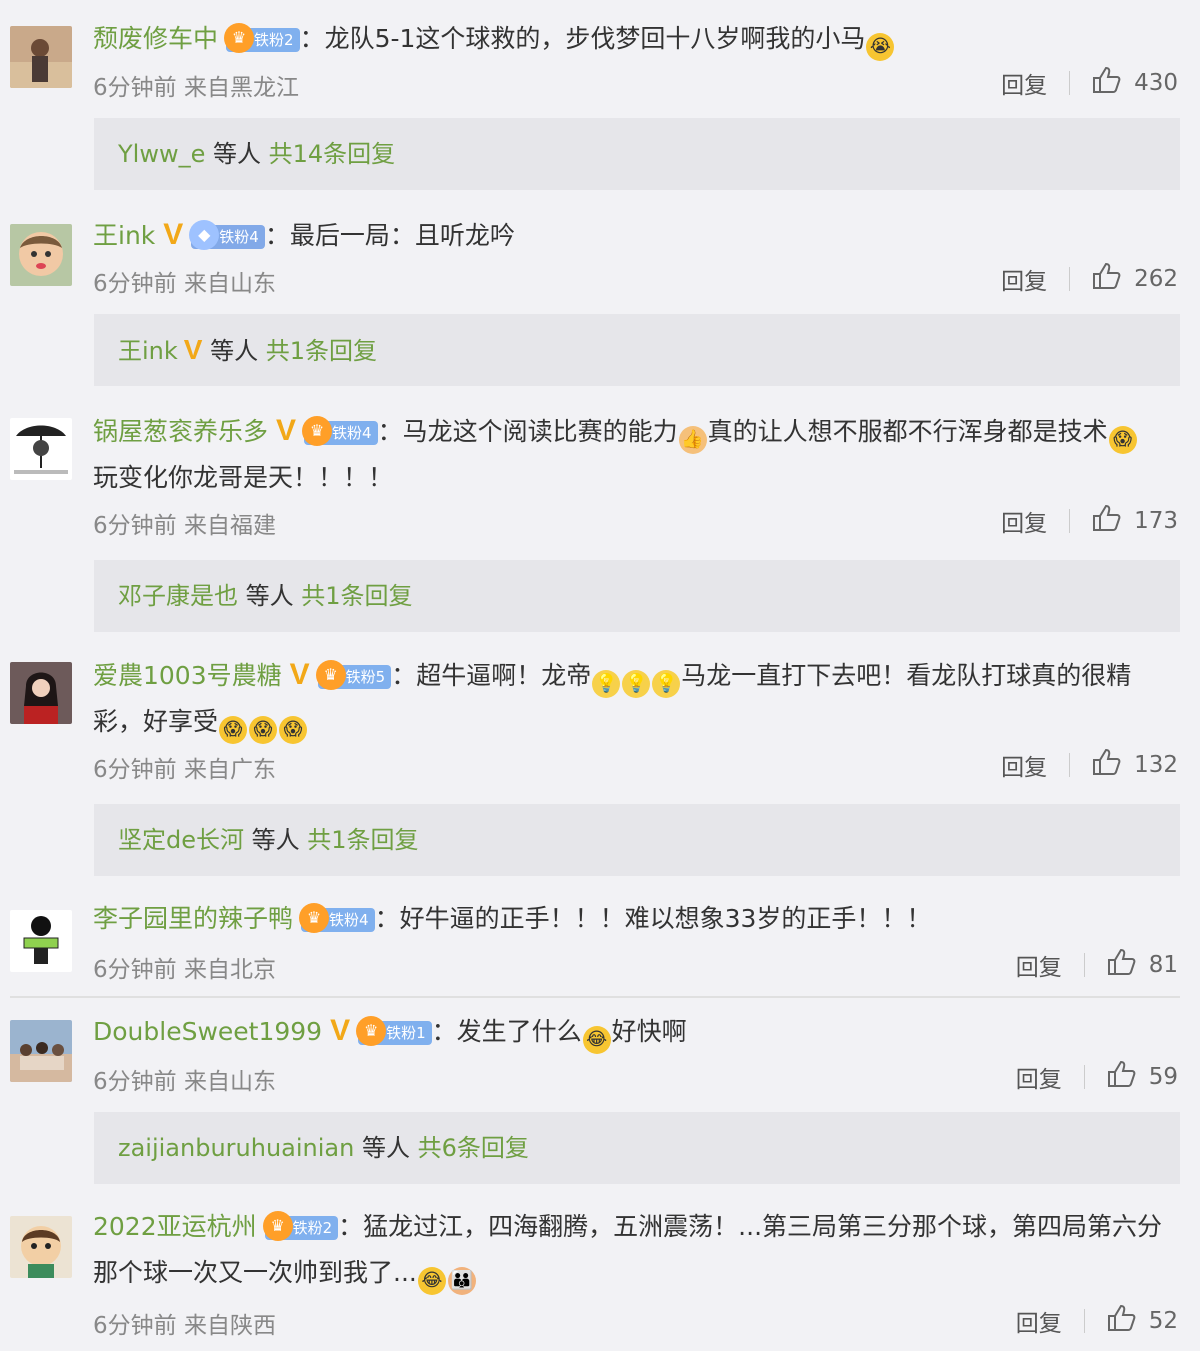 The height and width of the screenshot is (1351, 1200). What do you see at coordinates (637, 1148) in the screenshot?
I see `replies-summary: zaijianburuhuainian 等人 共6条回复` at bounding box center [637, 1148].